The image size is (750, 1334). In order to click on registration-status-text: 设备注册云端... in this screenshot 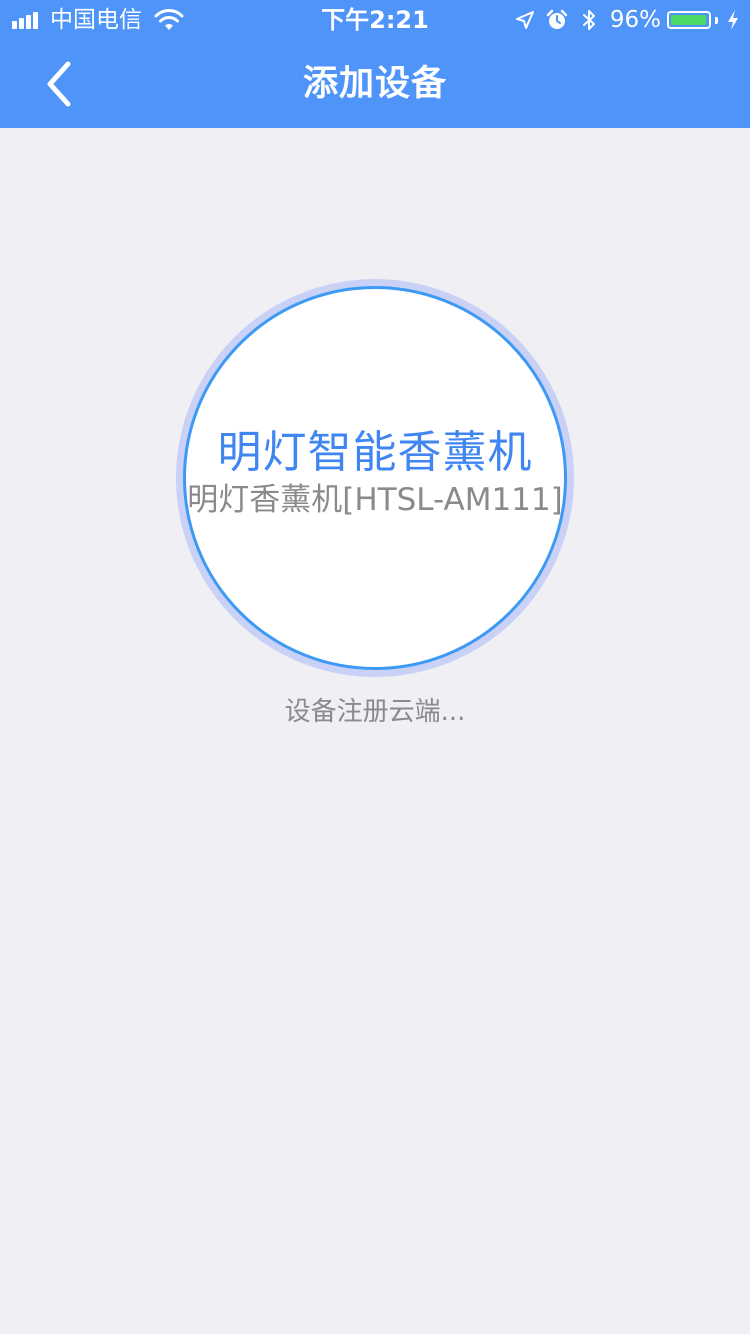, I will do `click(375, 712)`.